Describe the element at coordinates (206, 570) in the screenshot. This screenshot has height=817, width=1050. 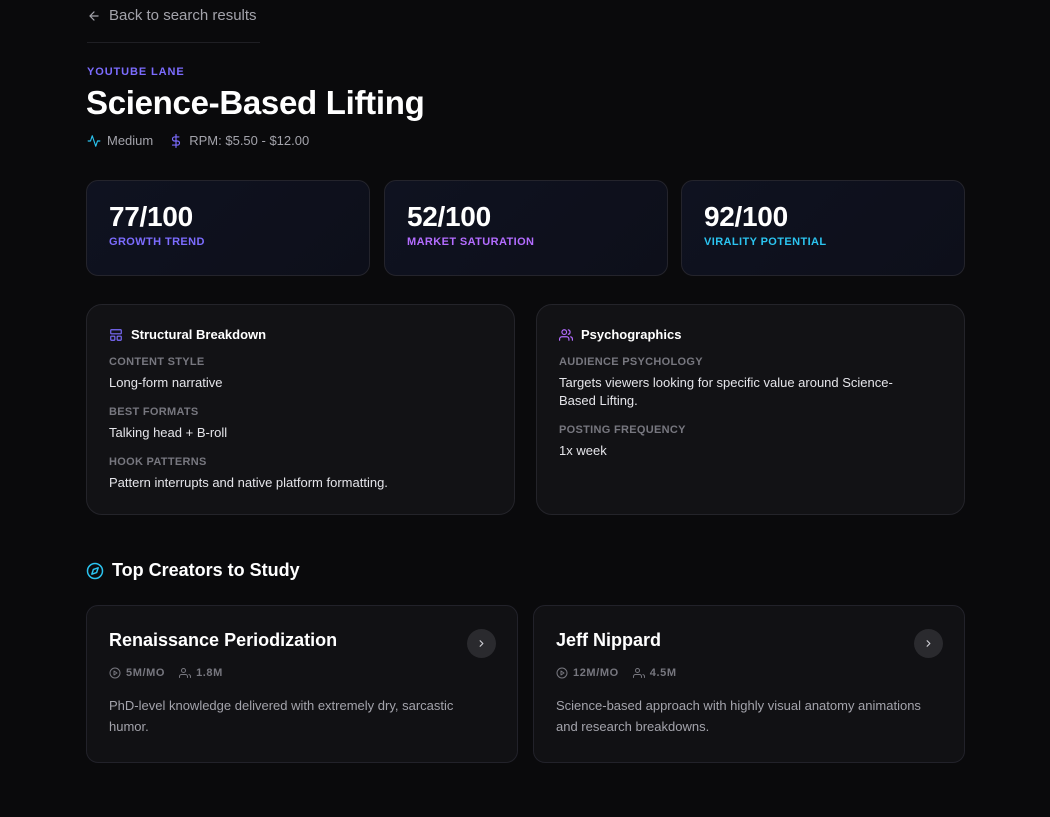
I see `section-title: Top Creators to Study` at that location.